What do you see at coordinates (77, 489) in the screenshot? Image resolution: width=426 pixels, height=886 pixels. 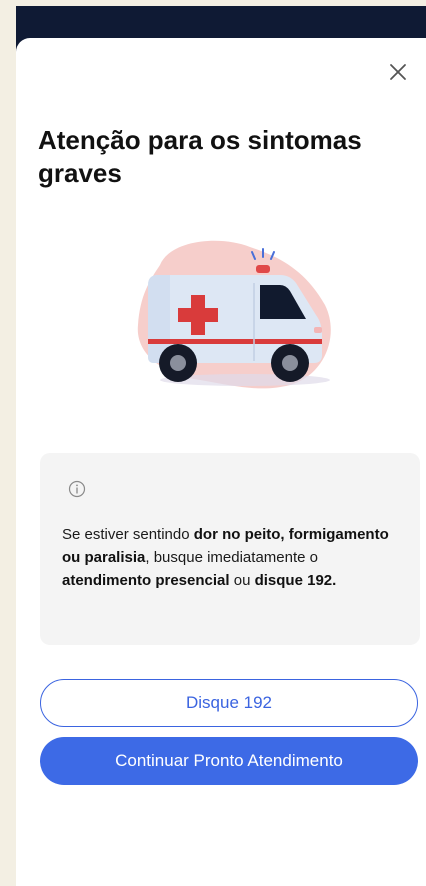 I see `info-icon` at bounding box center [77, 489].